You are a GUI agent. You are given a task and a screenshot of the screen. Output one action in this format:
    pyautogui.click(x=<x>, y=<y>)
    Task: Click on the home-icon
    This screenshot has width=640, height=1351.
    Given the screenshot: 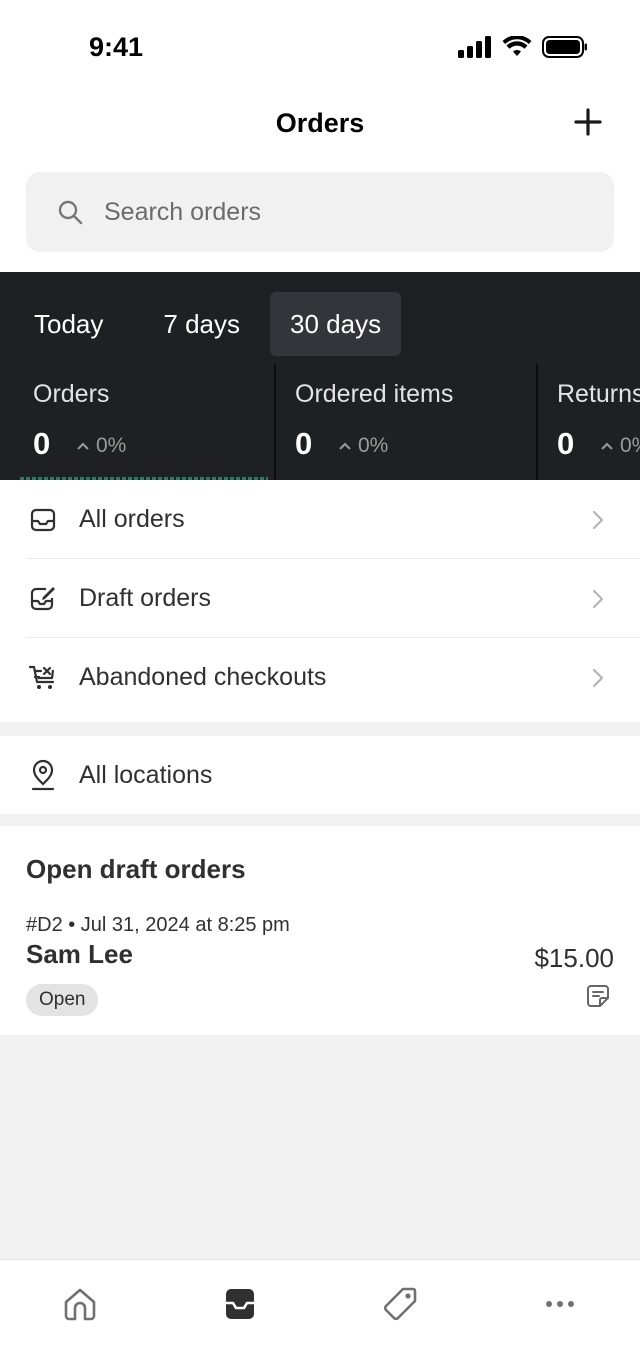 What is the action you would take?
    pyautogui.click(x=80, y=1304)
    